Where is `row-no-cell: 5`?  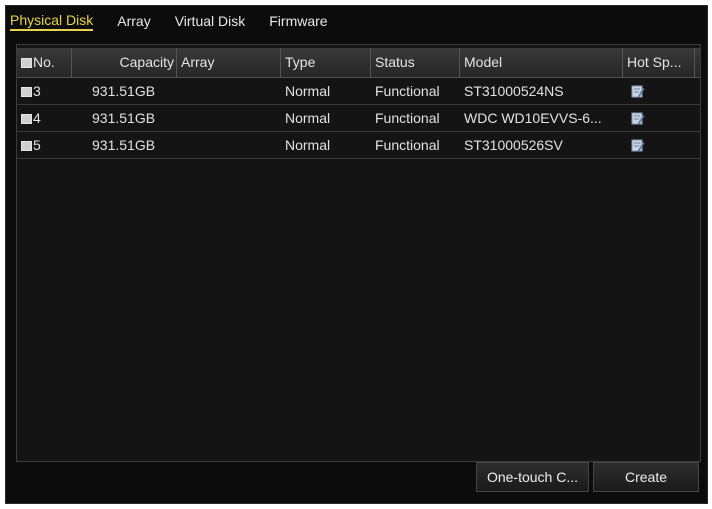 row-no-cell: 5 is located at coordinates (44, 145).